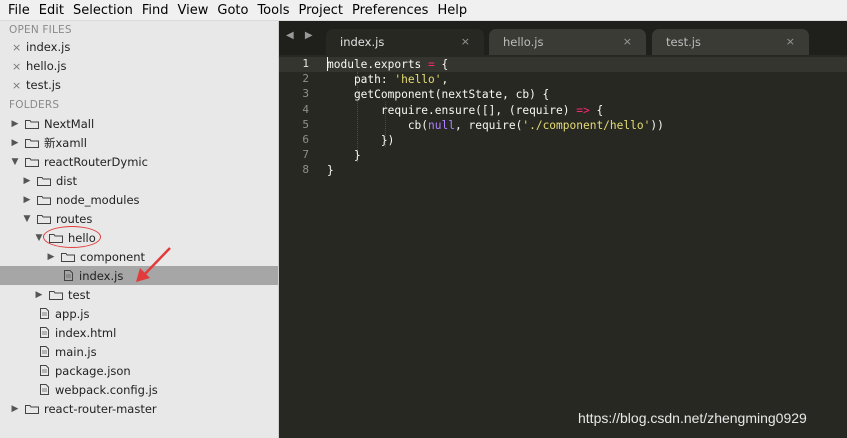 This screenshot has width=847, height=438. I want to click on tree-folder-row: ▼ routes, so click(139, 218).